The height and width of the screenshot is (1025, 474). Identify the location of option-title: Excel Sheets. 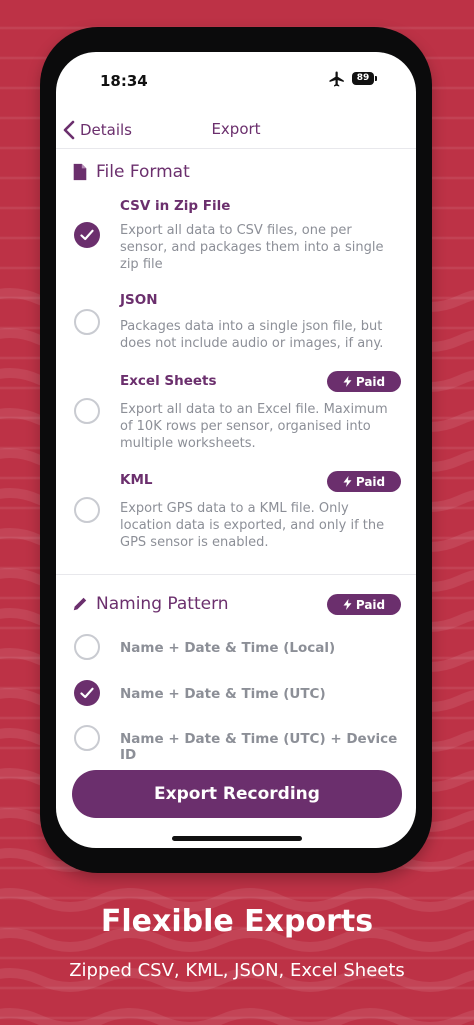
(168, 381).